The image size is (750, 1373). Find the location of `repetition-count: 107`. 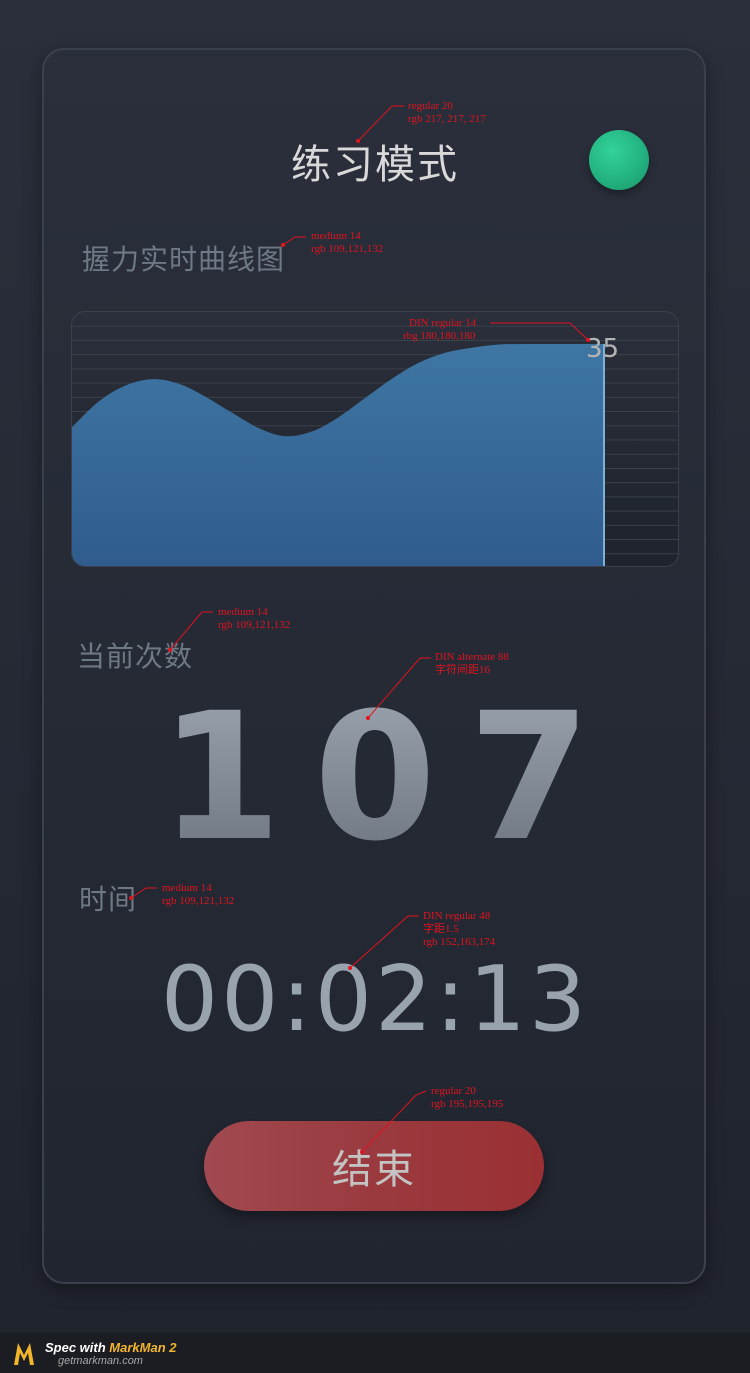

repetition-count: 107 is located at coordinates (375, 778).